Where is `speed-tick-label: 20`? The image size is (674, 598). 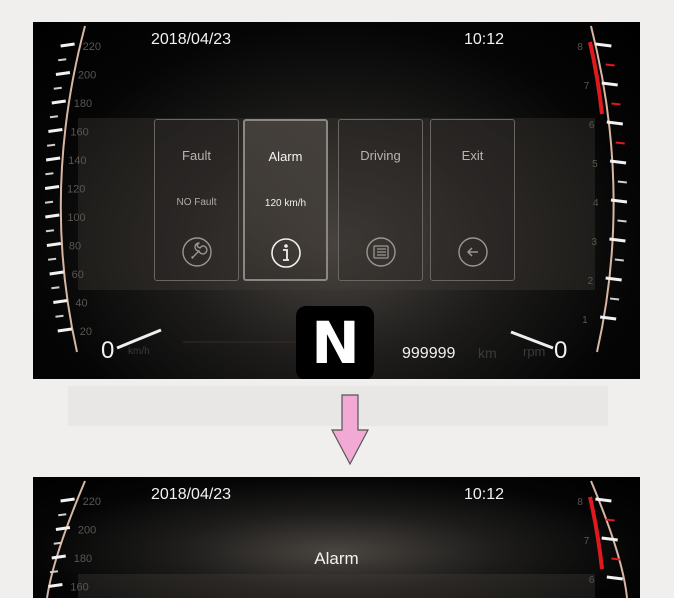 speed-tick-label: 20 is located at coordinates (86, 332).